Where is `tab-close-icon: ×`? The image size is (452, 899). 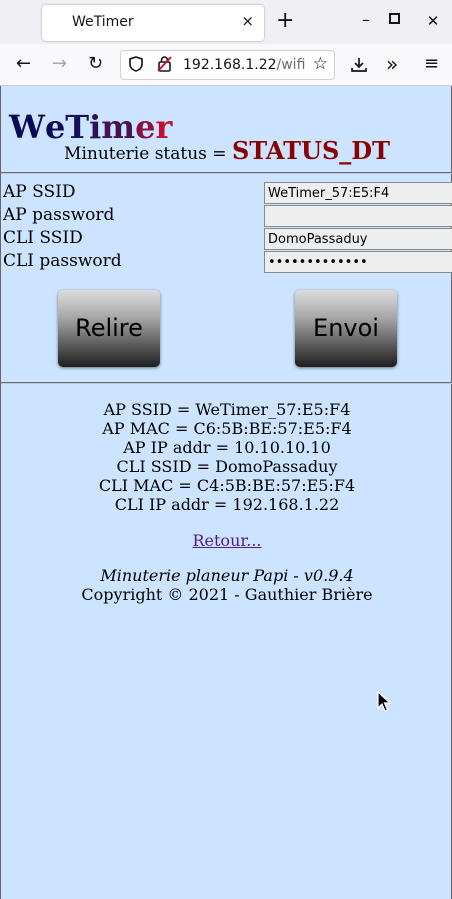 tab-close-icon: × is located at coordinates (247, 21).